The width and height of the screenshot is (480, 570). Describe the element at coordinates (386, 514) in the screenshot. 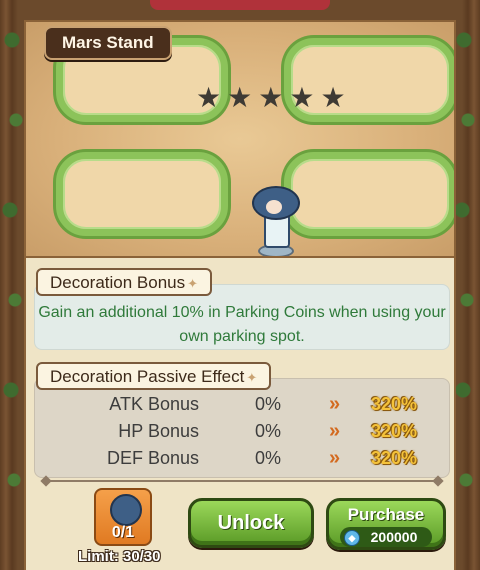

I see `purchase-label: Purchase` at that location.